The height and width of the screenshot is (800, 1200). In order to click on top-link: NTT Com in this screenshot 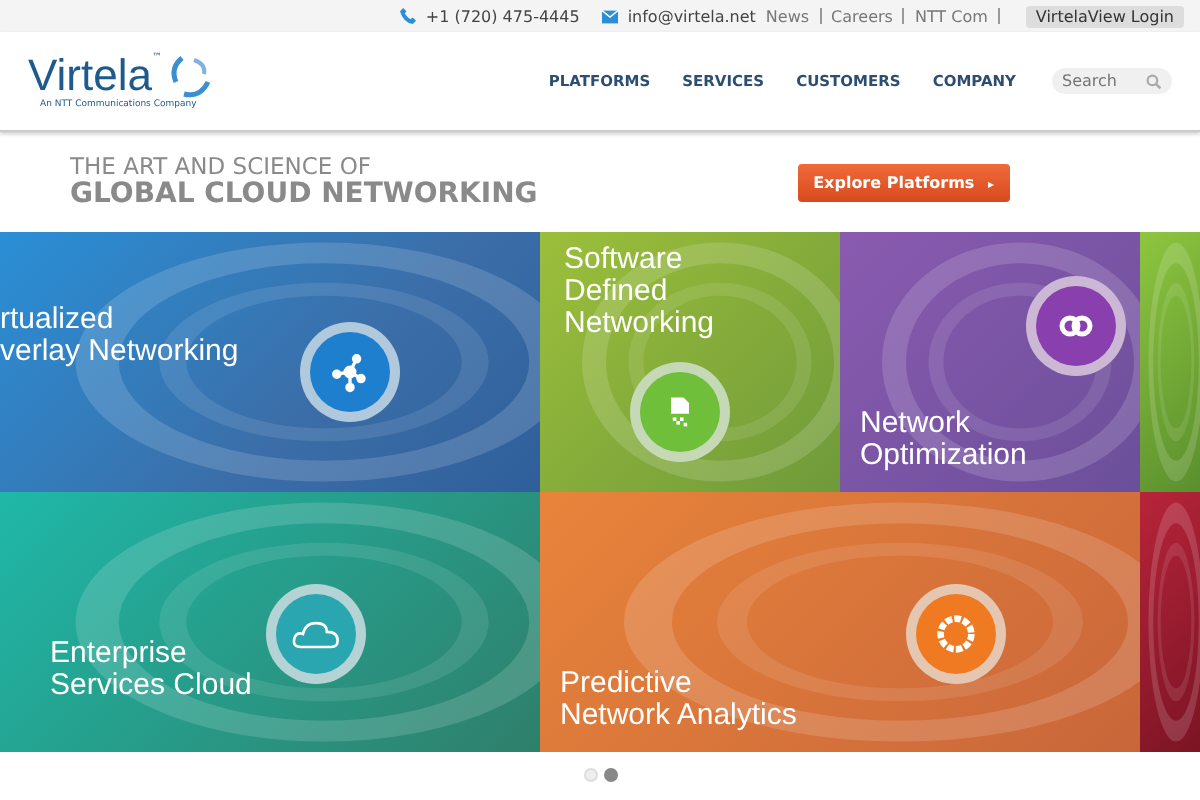, I will do `click(951, 16)`.